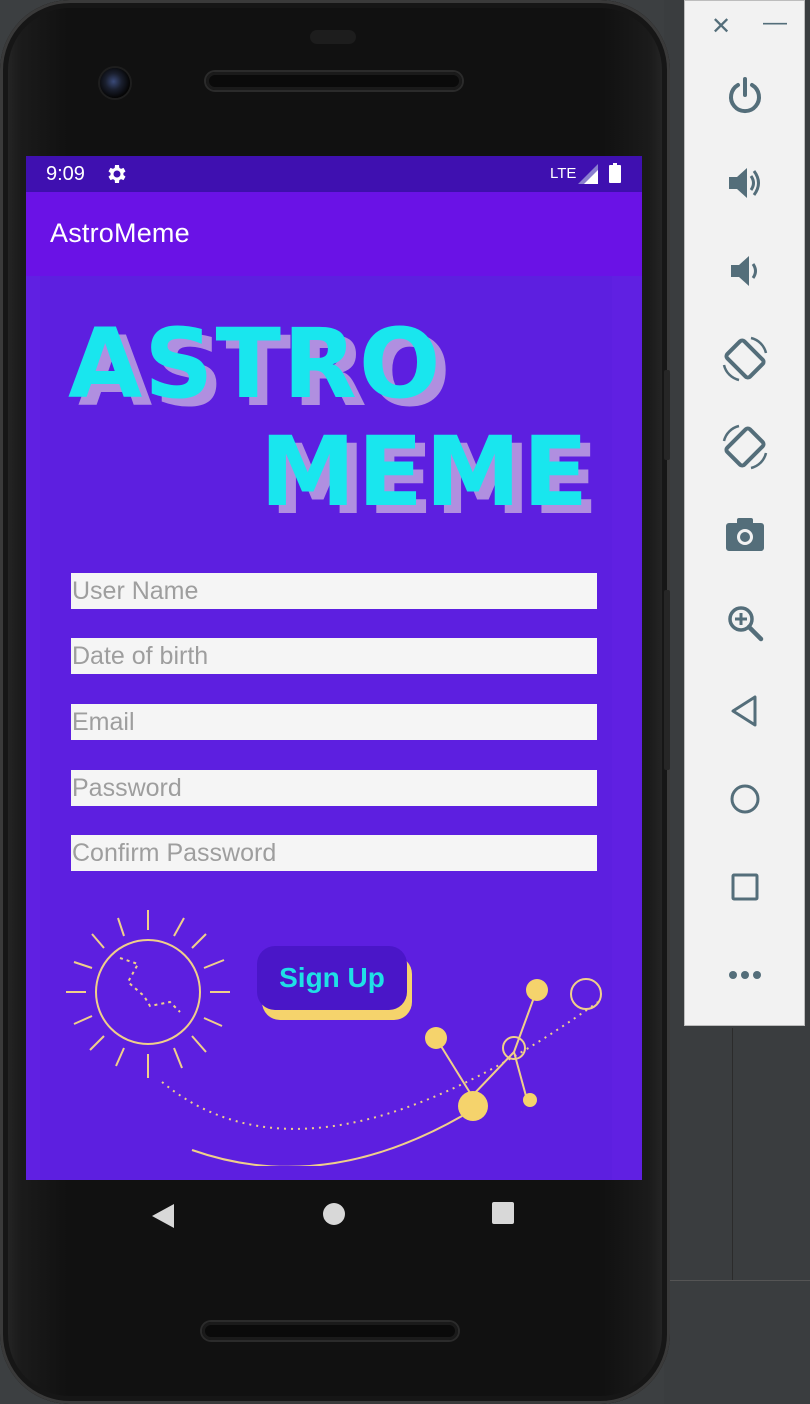 The width and height of the screenshot is (810, 1404). I want to click on status-time: 9:09, so click(65, 174).